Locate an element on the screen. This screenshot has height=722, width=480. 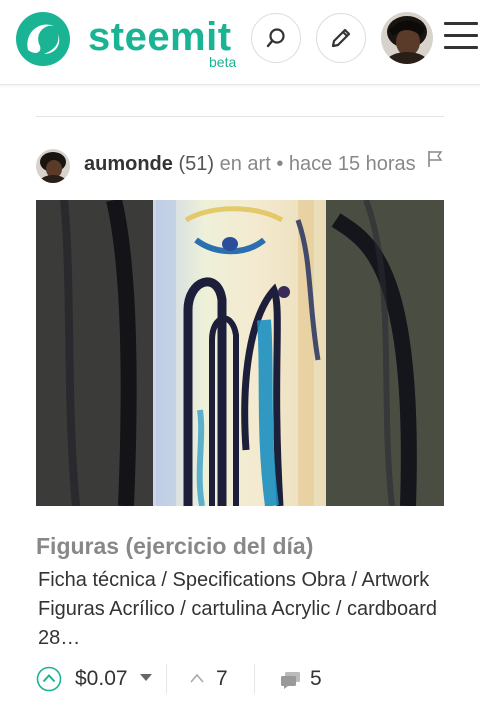
comments-icon is located at coordinates (291, 680).